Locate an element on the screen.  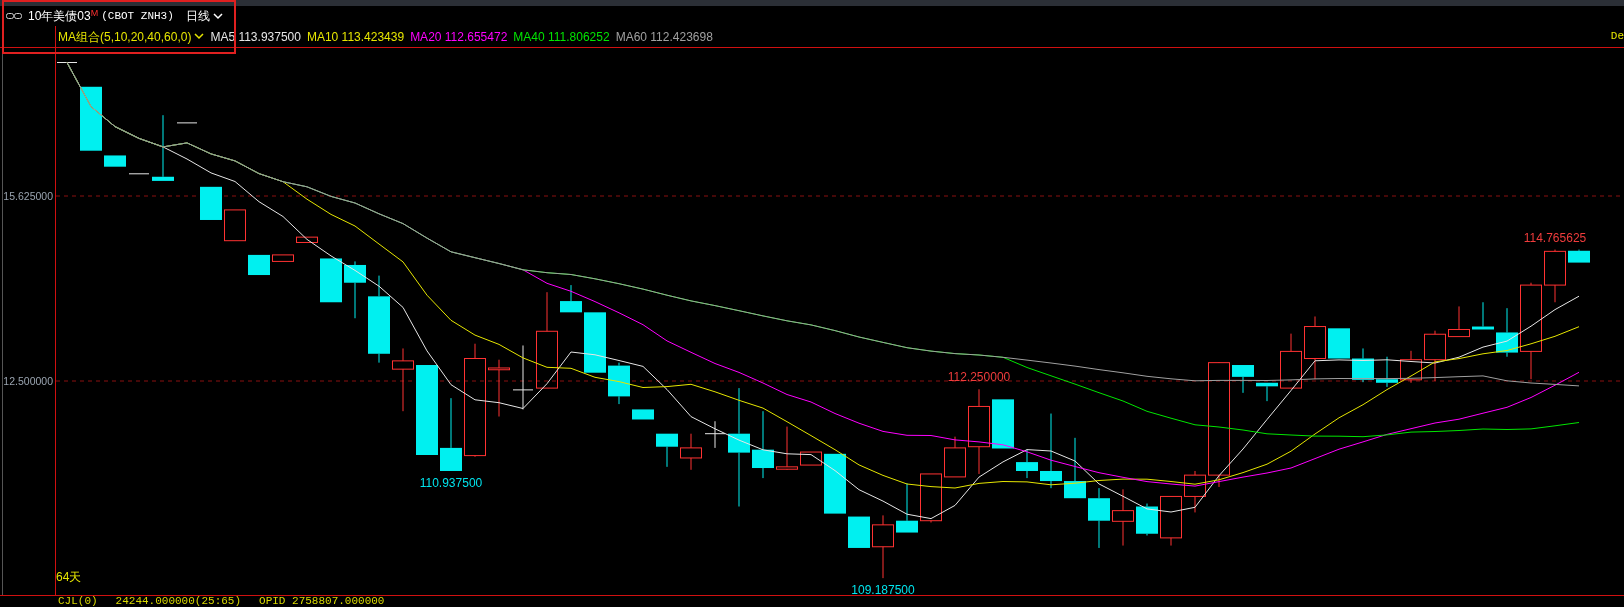
indicator-value: MA40 111.806252 is located at coordinates (561, 37).